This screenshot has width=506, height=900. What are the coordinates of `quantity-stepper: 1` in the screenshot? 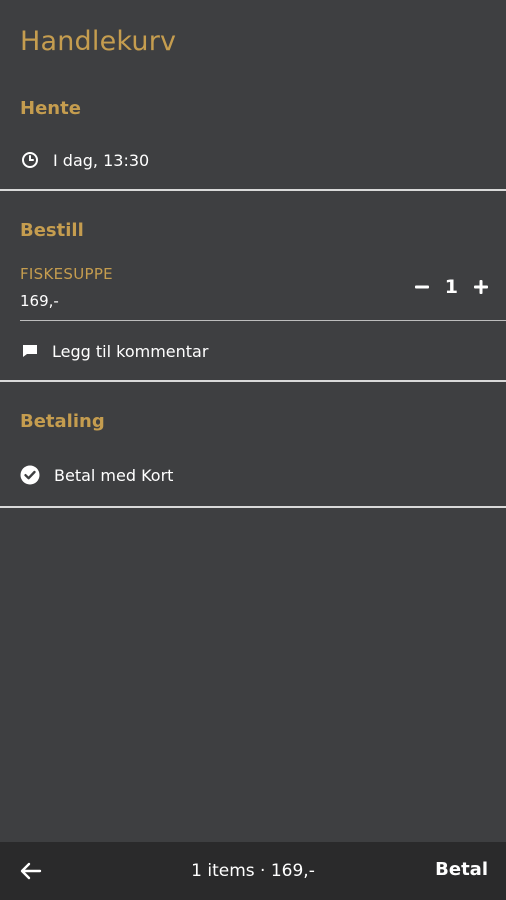 It's located at (451, 287).